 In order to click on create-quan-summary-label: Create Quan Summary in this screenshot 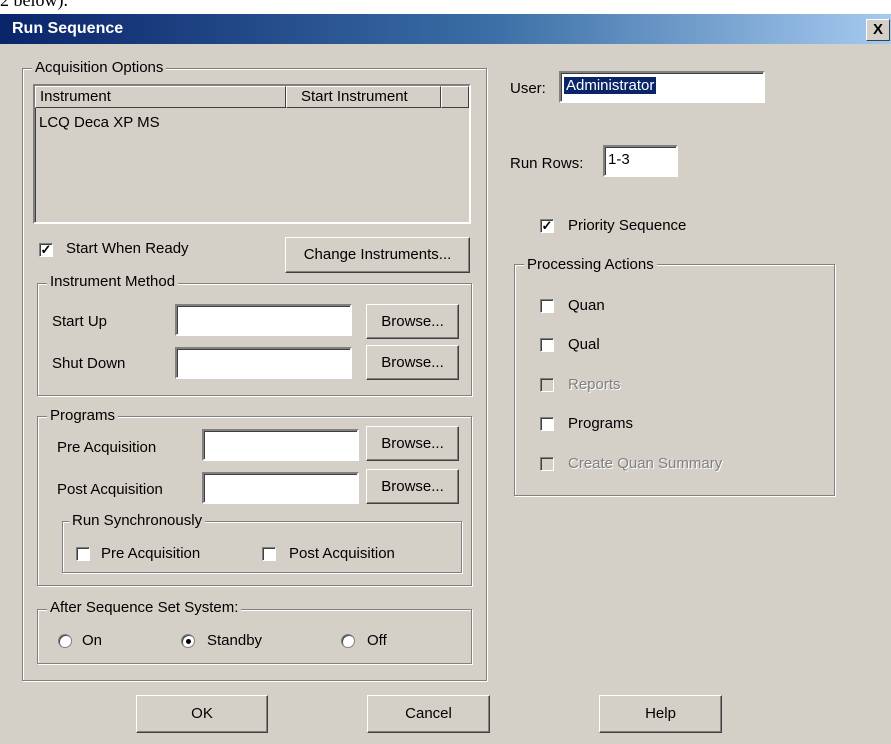, I will do `click(645, 463)`.